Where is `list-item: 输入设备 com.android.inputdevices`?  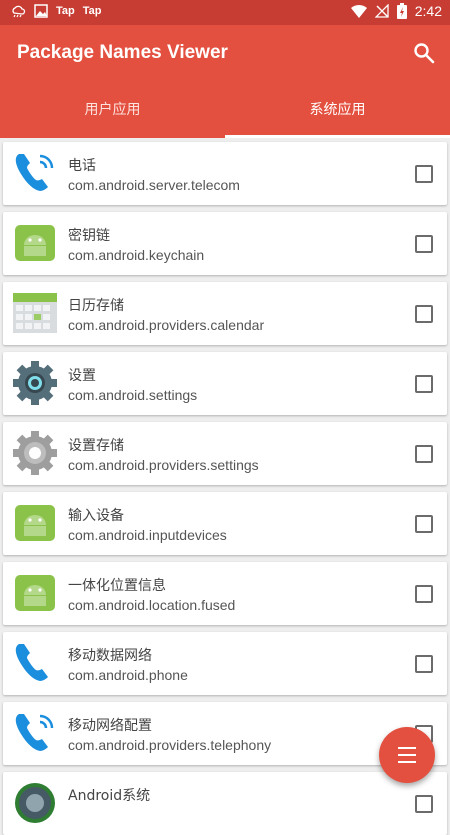 list-item: 输入设备 com.android.inputdevices is located at coordinates (225, 523).